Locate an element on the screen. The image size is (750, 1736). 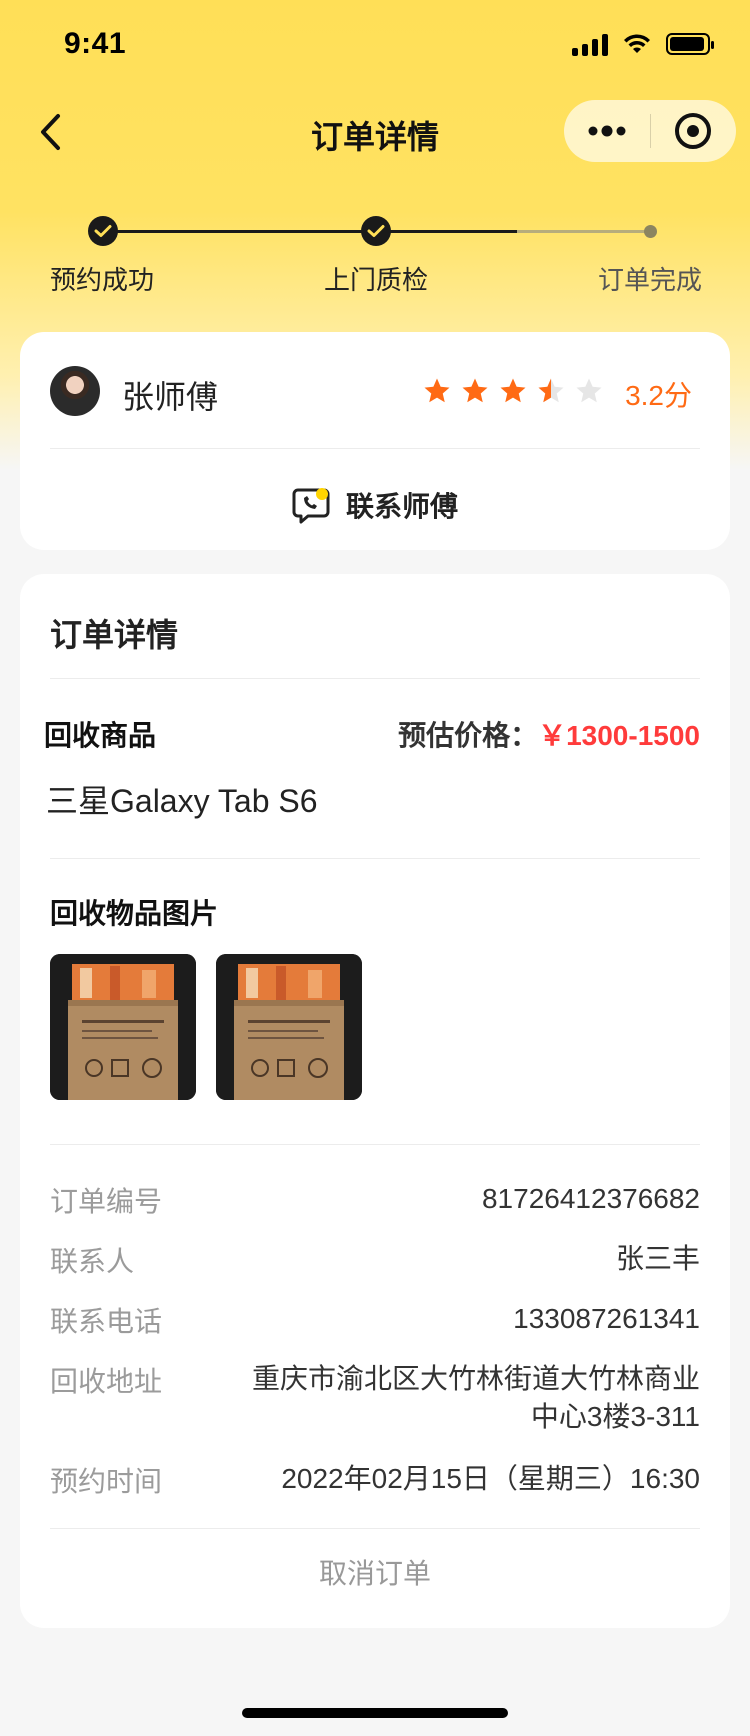
mini-program-capsule is located at coordinates (650, 131).